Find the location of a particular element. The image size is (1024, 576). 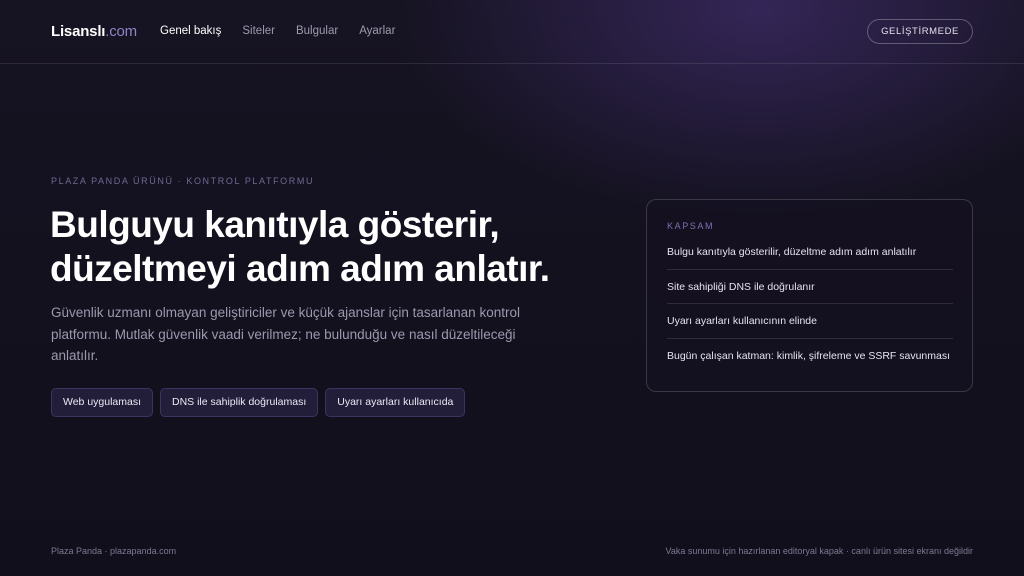

main-nav: Genel bakış Siteler Bulgular Ayarlar is located at coordinates (288, 31).